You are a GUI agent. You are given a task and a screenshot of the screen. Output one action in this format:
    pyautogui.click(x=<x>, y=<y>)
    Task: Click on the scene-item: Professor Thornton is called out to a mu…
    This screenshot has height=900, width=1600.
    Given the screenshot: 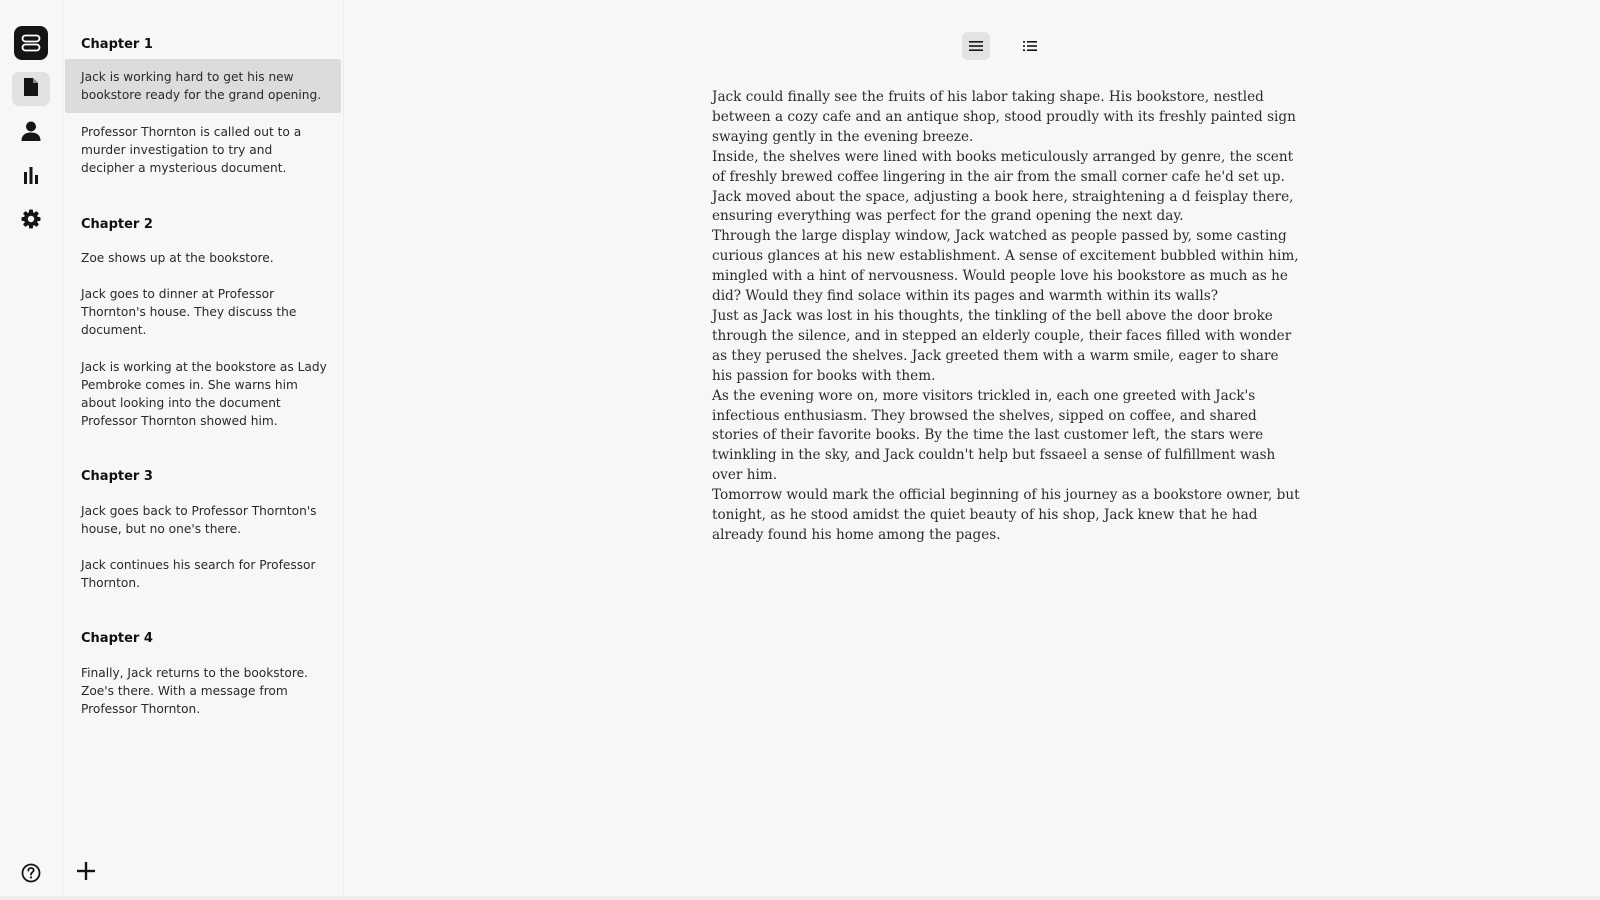 What is the action you would take?
    pyautogui.click(x=203, y=150)
    